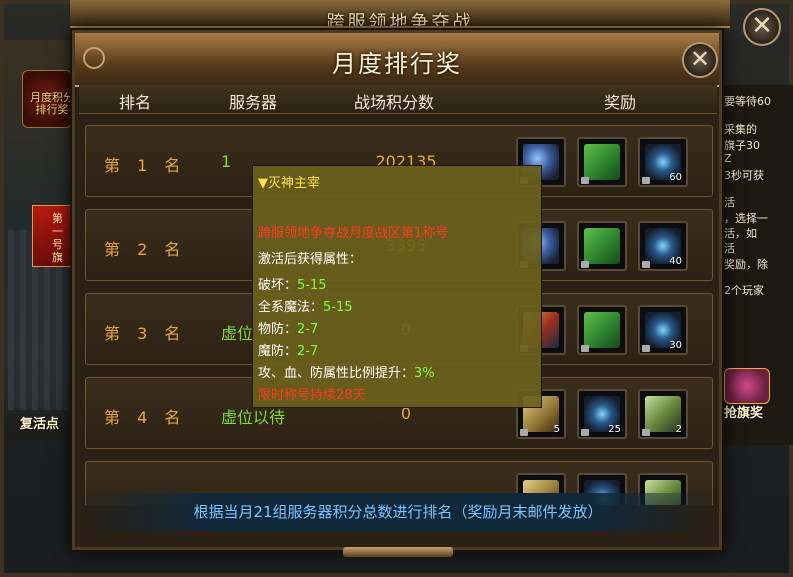  I want to click on header-score: 战场积分数, so click(394, 102).